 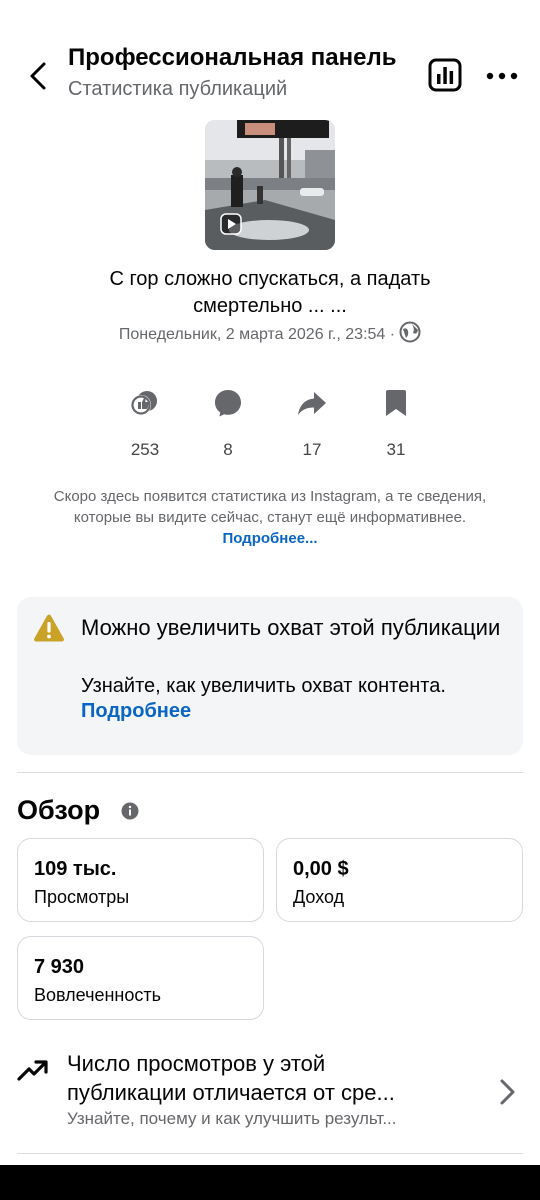 I want to click on share-icon, so click(x=312, y=403).